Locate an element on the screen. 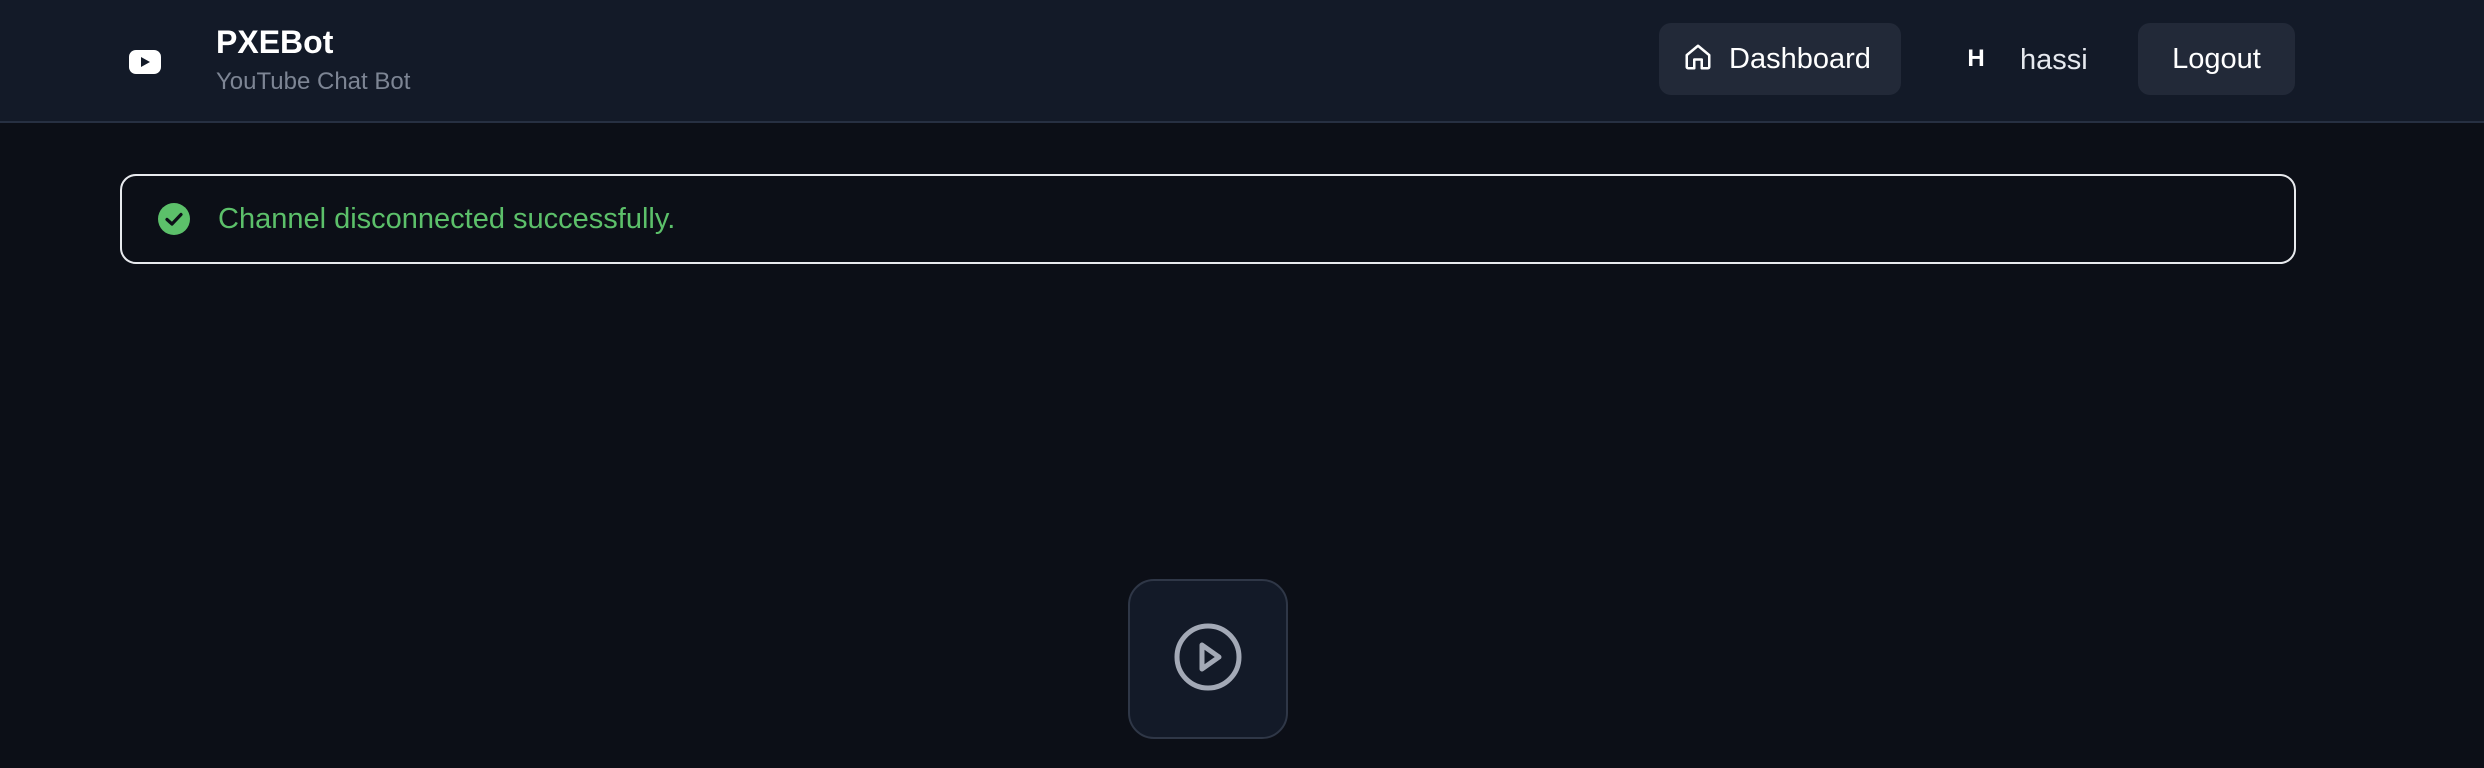 The height and width of the screenshot is (768, 2484). brand-title: PXEBot is located at coordinates (275, 42).